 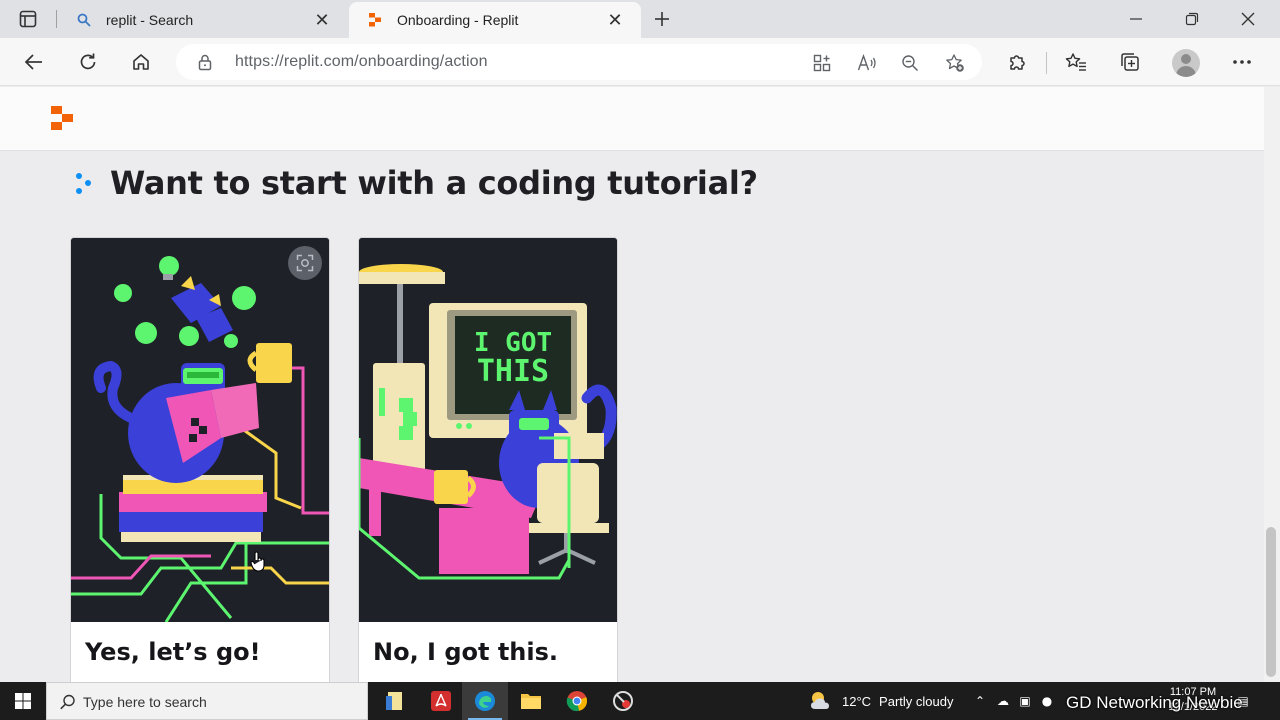 What do you see at coordinates (257, 561) in the screenshot?
I see `mouse-cursor-icon` at bounding box center [257, 561].